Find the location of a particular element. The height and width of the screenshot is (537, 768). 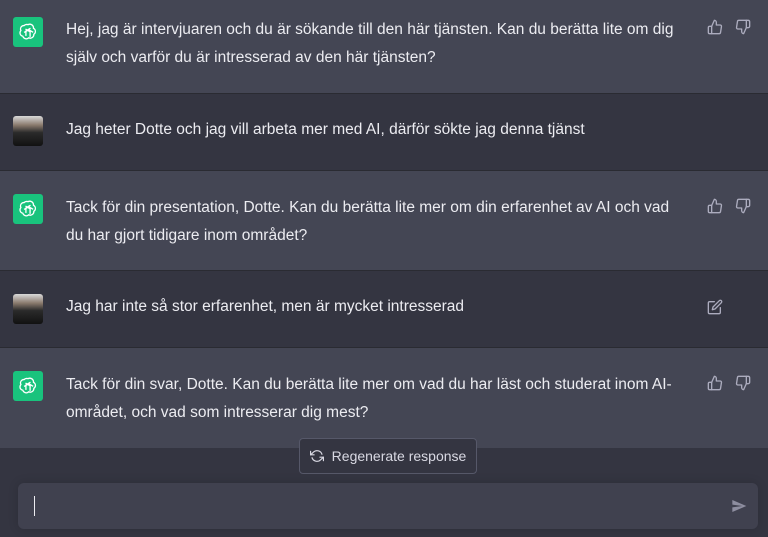

message-composer is located at coordinates (388, 506).